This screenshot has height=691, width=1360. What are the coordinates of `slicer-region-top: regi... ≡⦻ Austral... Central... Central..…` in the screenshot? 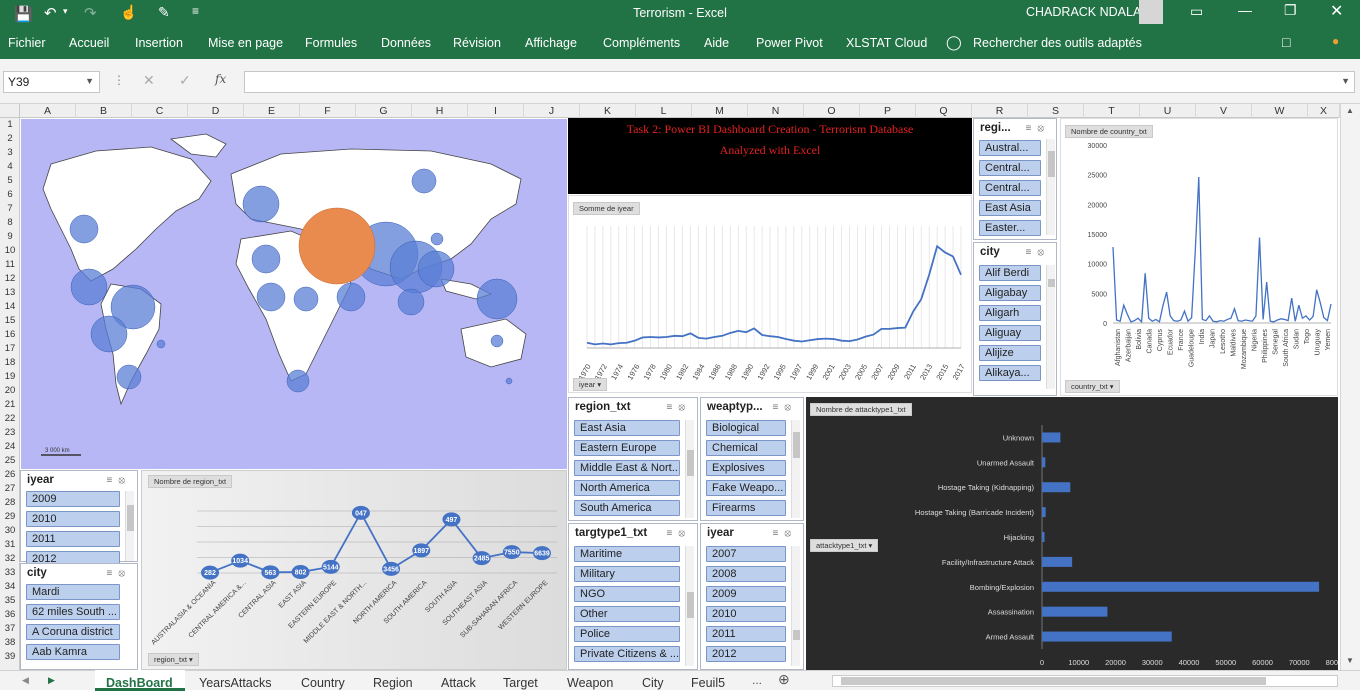 It's located at (1015, 179).